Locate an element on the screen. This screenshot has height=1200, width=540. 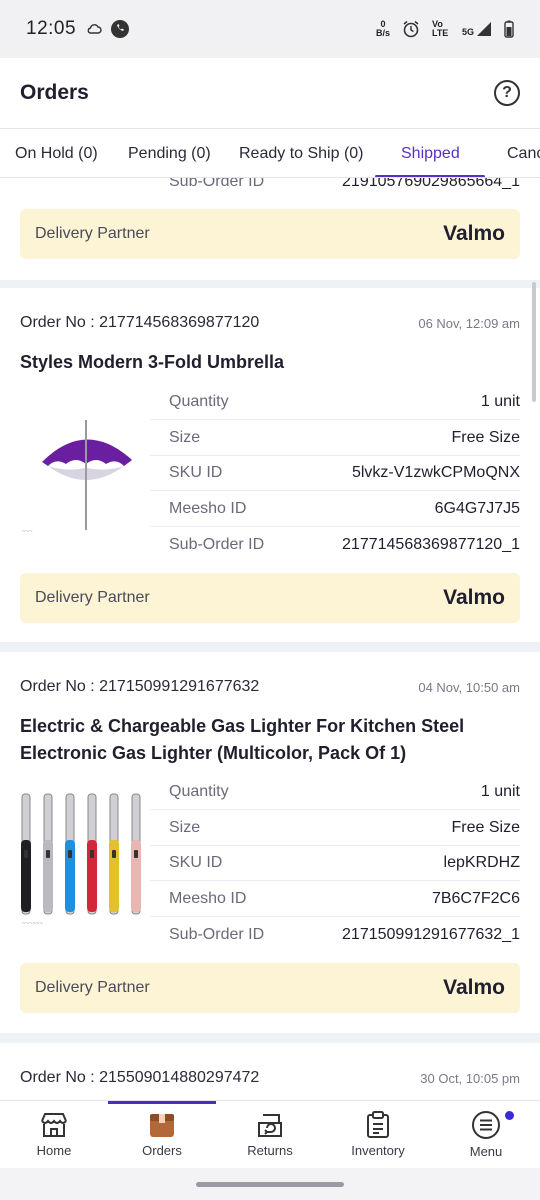
volte-indicator: Vo LTE is located at coordinates (440, 28).